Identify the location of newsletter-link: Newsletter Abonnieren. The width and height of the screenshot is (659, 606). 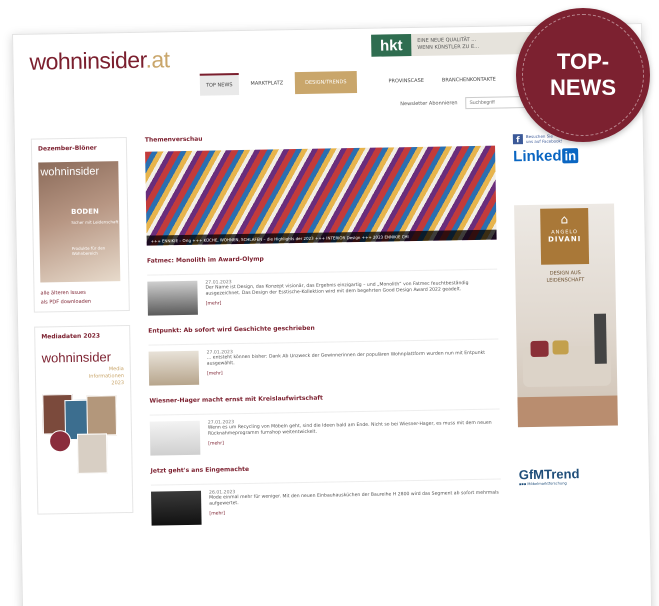
(428, 103).